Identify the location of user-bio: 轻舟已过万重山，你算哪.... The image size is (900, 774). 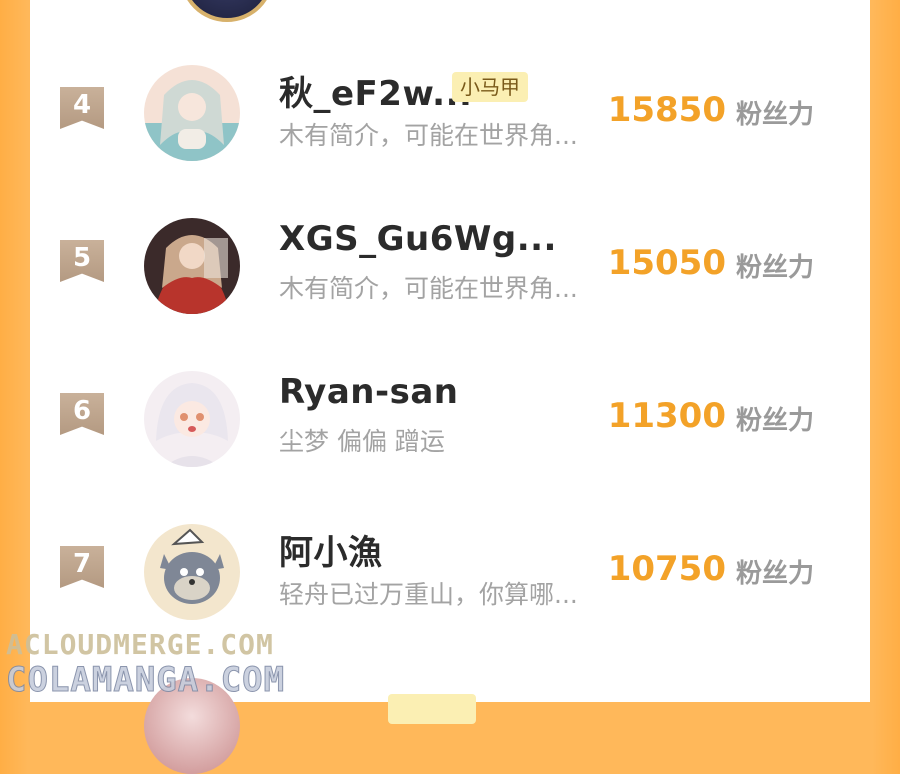
(428, 594).